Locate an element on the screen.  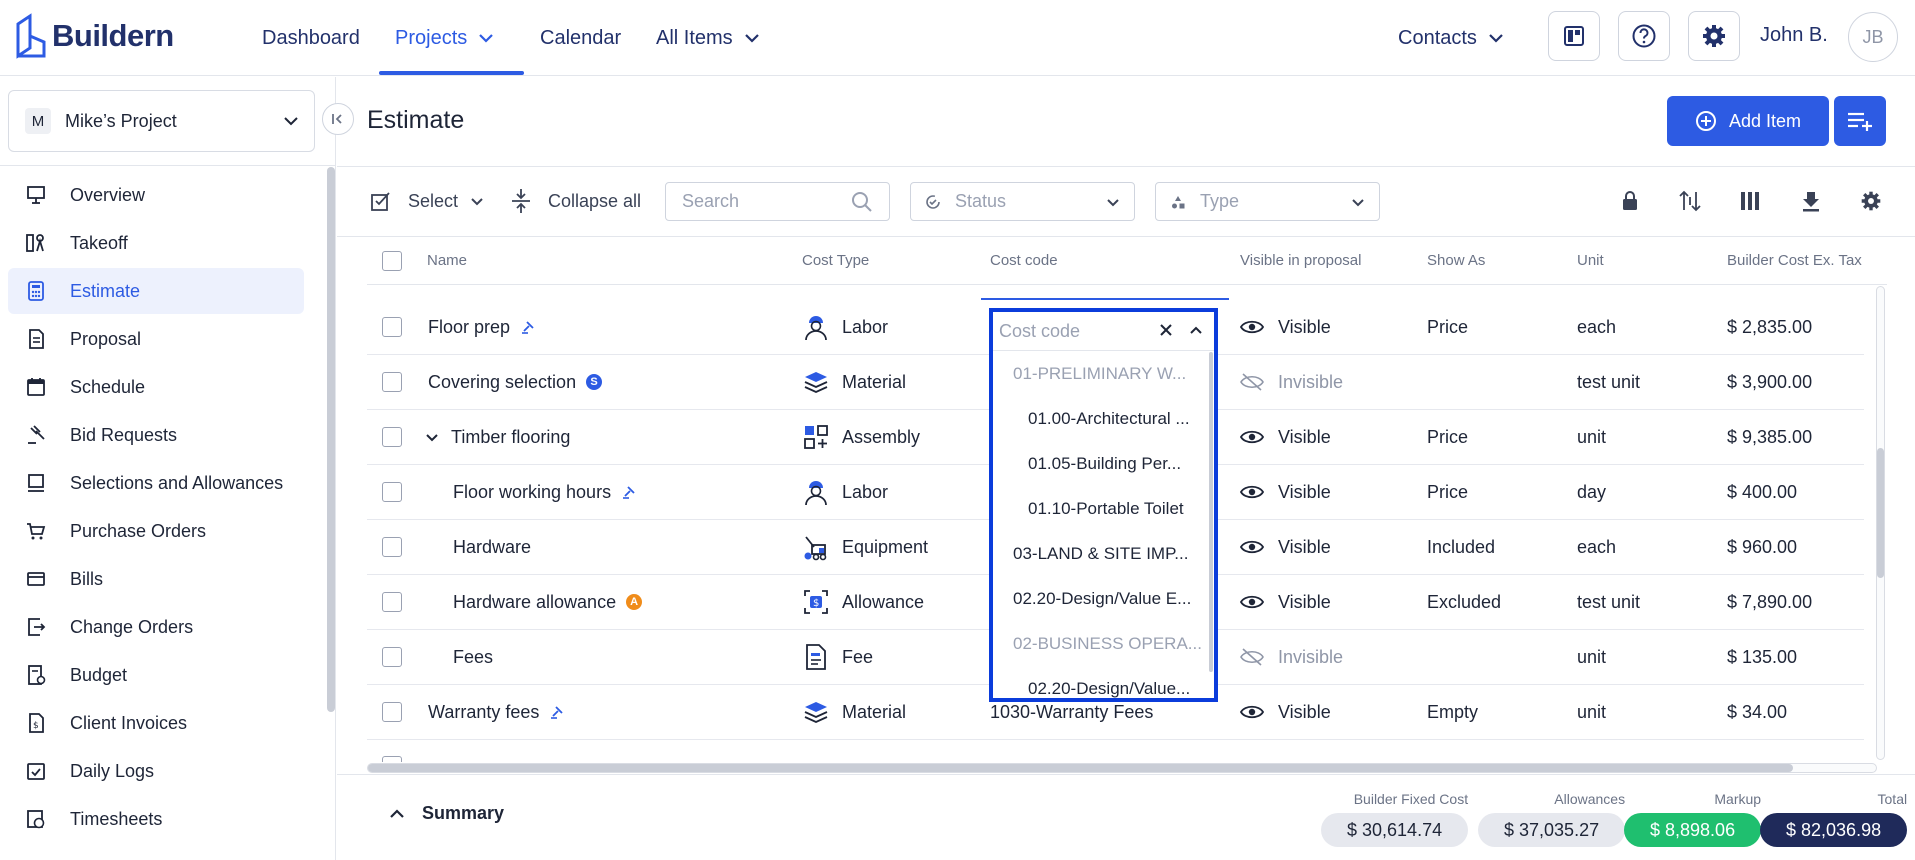
collapse-sidebar-button is located at coordinates (338, 119).